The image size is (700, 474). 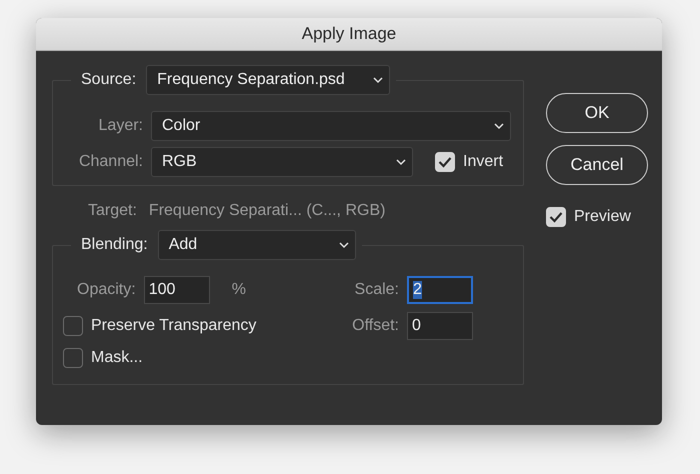 What do you see at coordinates (597, 165) in the screenshot?
I see `dialog-button: Cancel` at bounding box center [597, 165].